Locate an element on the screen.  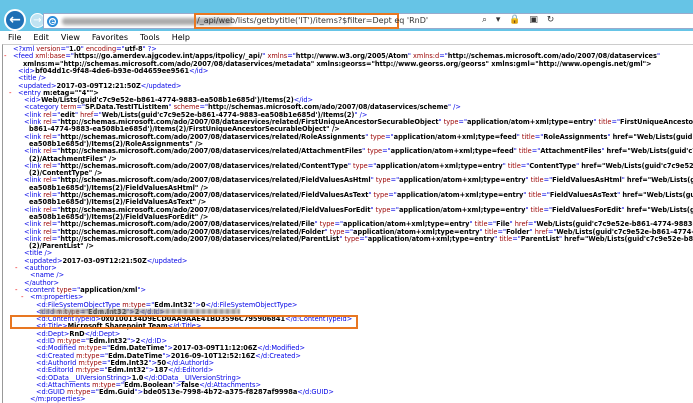
xml-attr-value: FieldValuesForEdit is located at coordinates (587, 209).